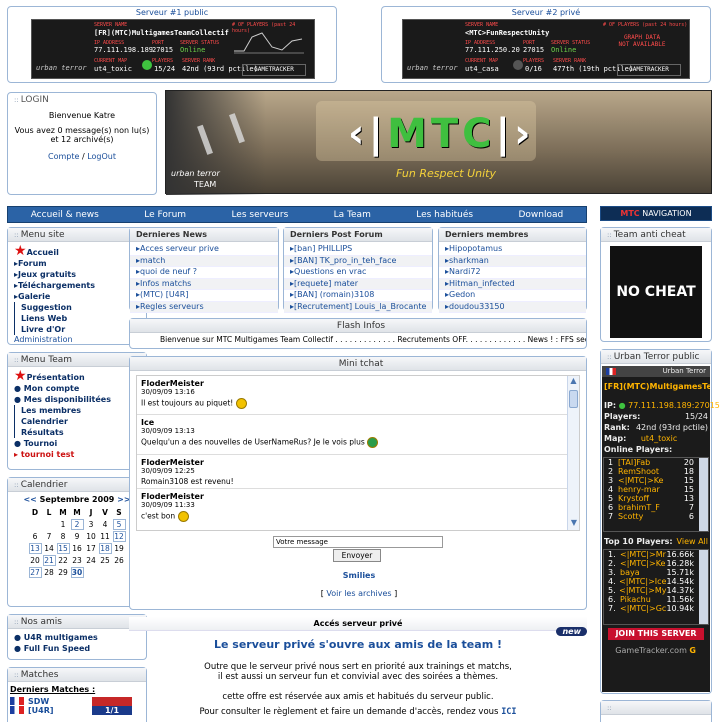  What do you see at coordinates (35, 548) in the screenshot?
I see `calendar-day-link: 13` at bounding box center [35, 548].